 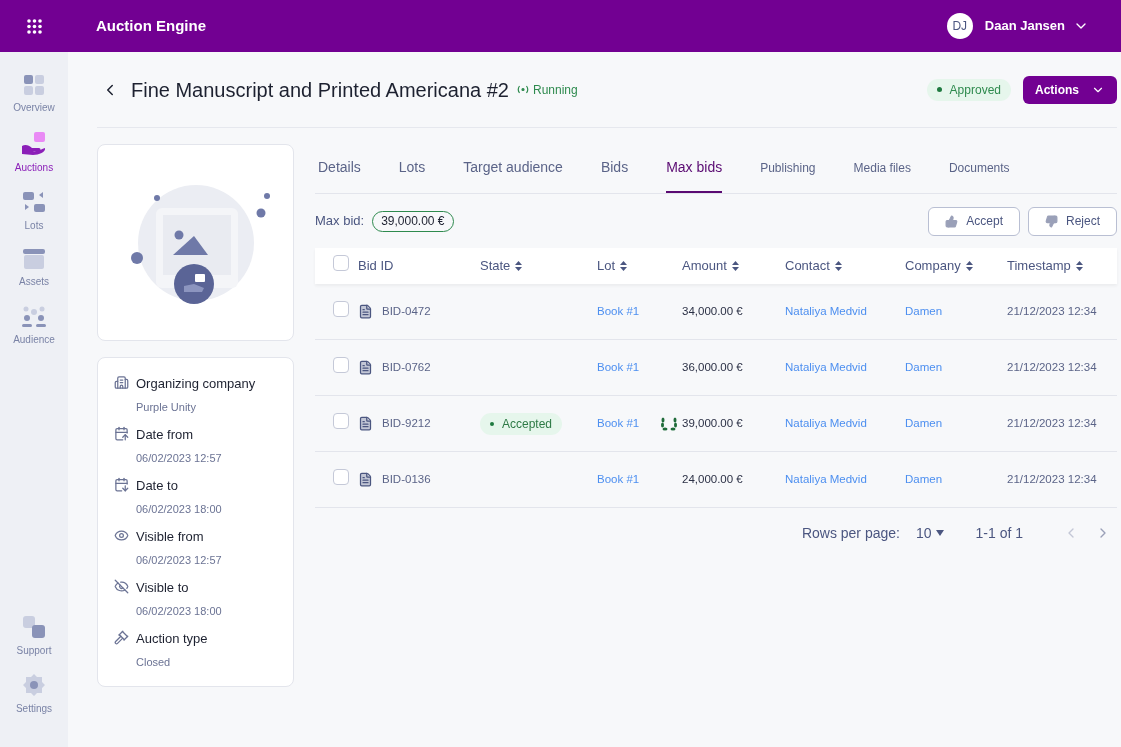 What do you see at coordinates (521, 423) in the screenshot?
I see `accepted-badge: Accepted` at bounding box center [521, 423].